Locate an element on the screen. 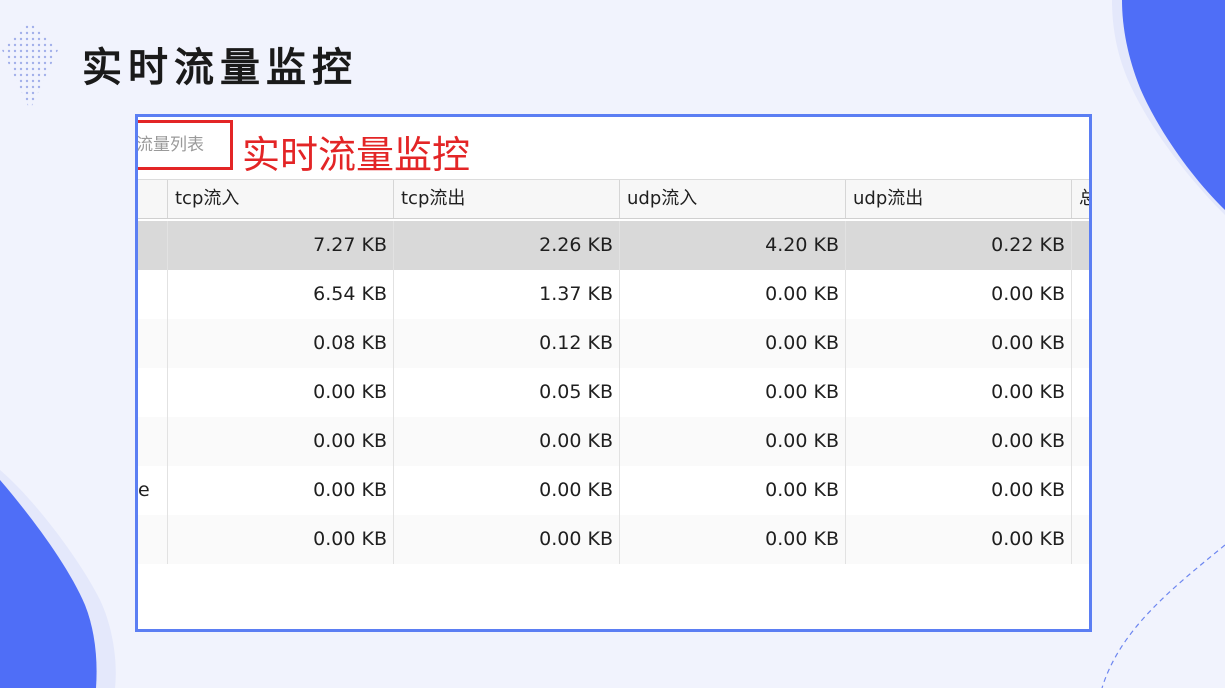 The width and height of the screenshot is (1225, 688). column-header-tcp-in: tcp流入 is located at coordinates (280, 199).